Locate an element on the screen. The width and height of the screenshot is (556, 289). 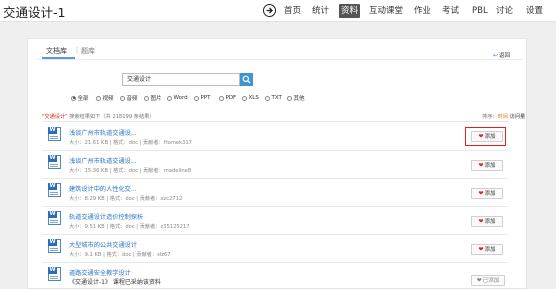
result-query: "交通设计" is located at coordinates (55, 117).